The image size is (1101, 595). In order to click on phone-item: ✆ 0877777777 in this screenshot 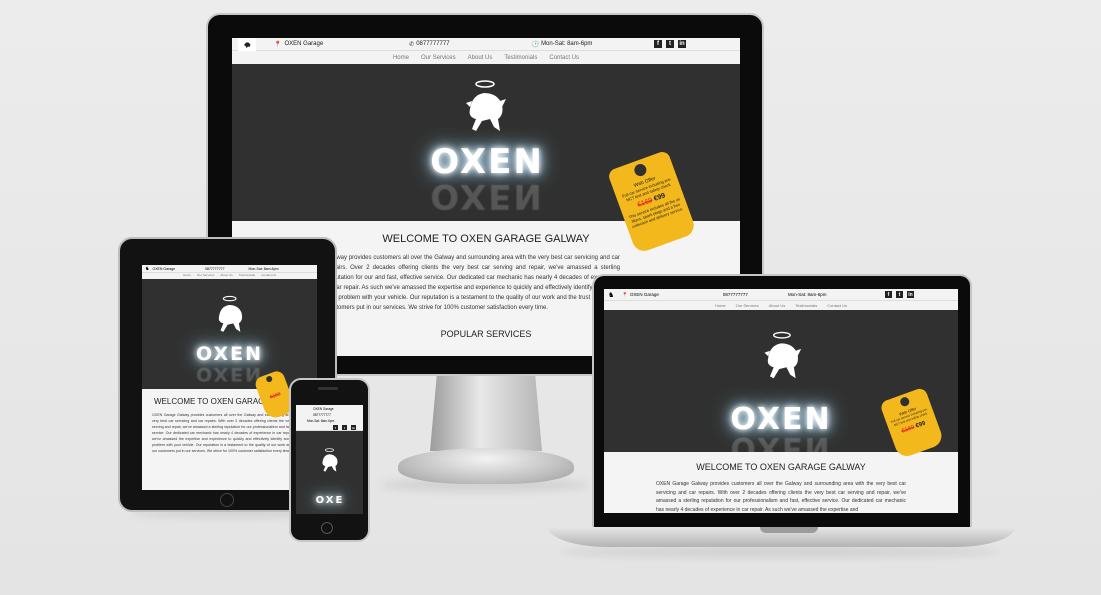, I will do `click(429, 44)`.